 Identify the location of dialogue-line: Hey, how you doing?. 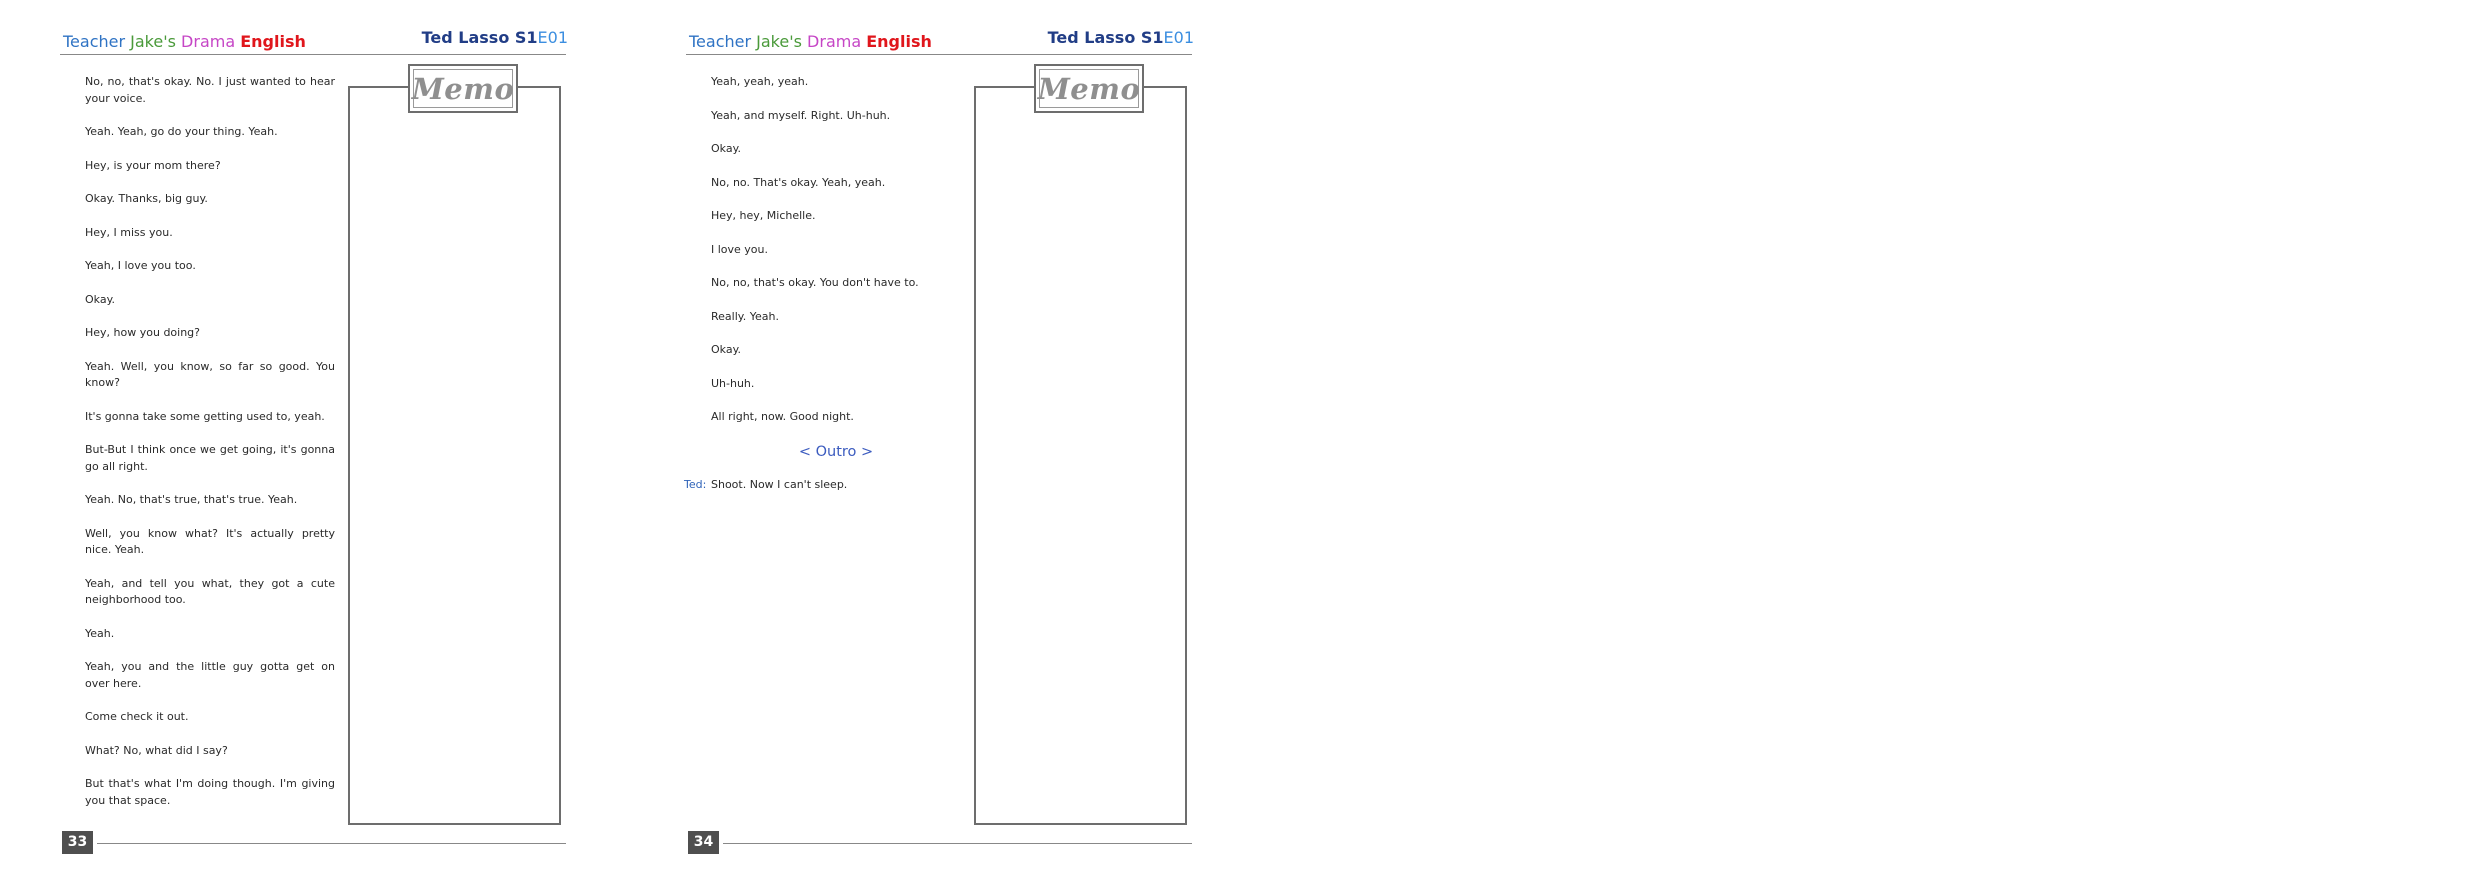
(143, 332).